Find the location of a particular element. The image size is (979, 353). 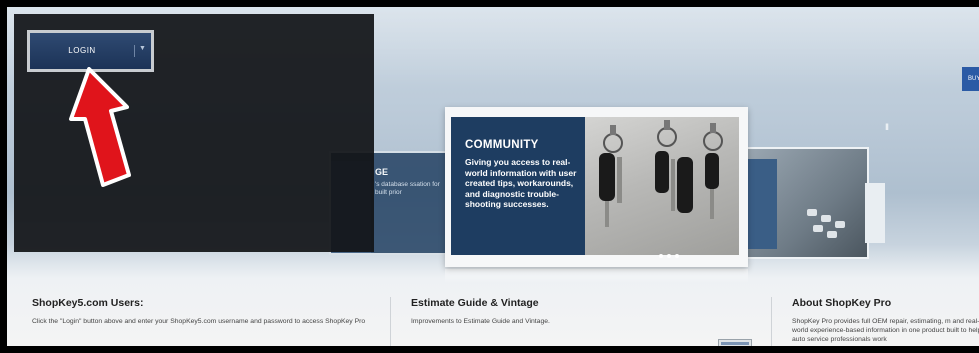

card-reflection is located at coordinates (596, 276).